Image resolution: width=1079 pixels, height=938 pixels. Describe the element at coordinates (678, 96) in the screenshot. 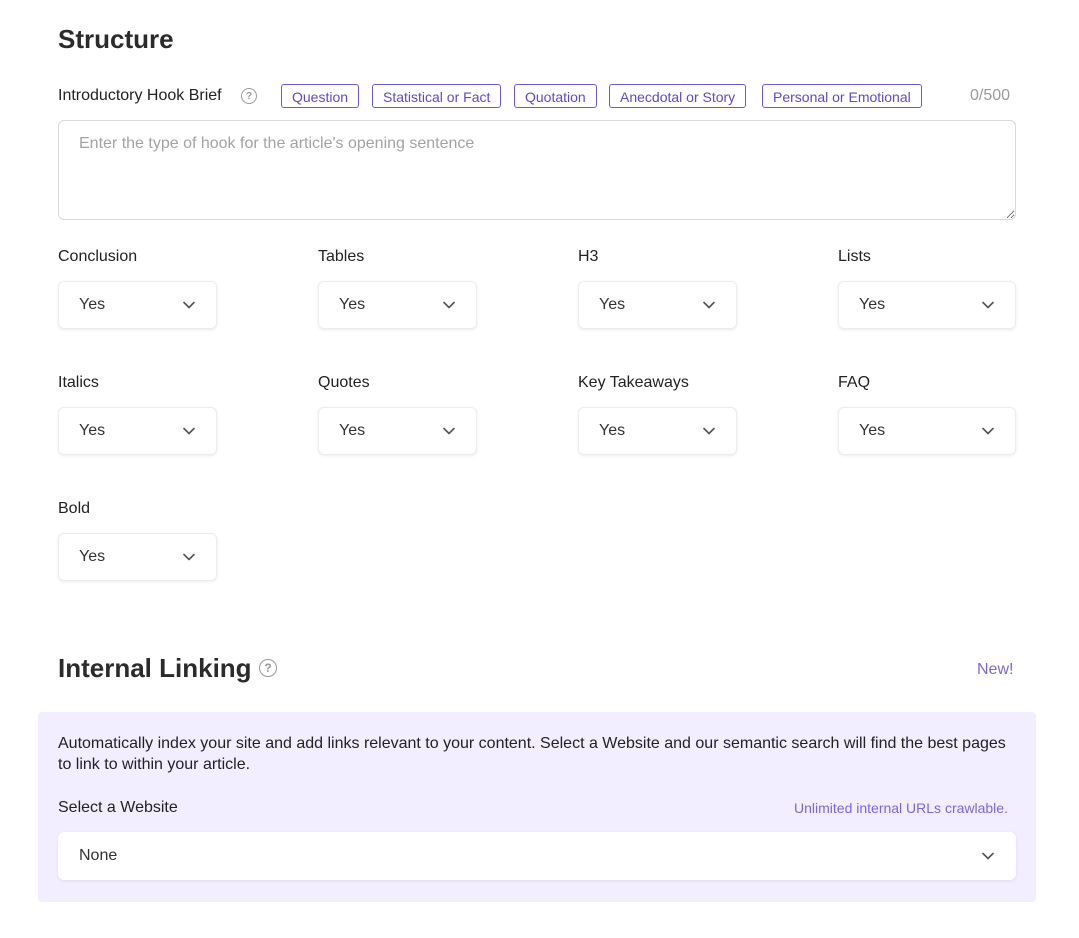

I see `chip-anecdotal-or-story: Anecdotal or Story` at that location.